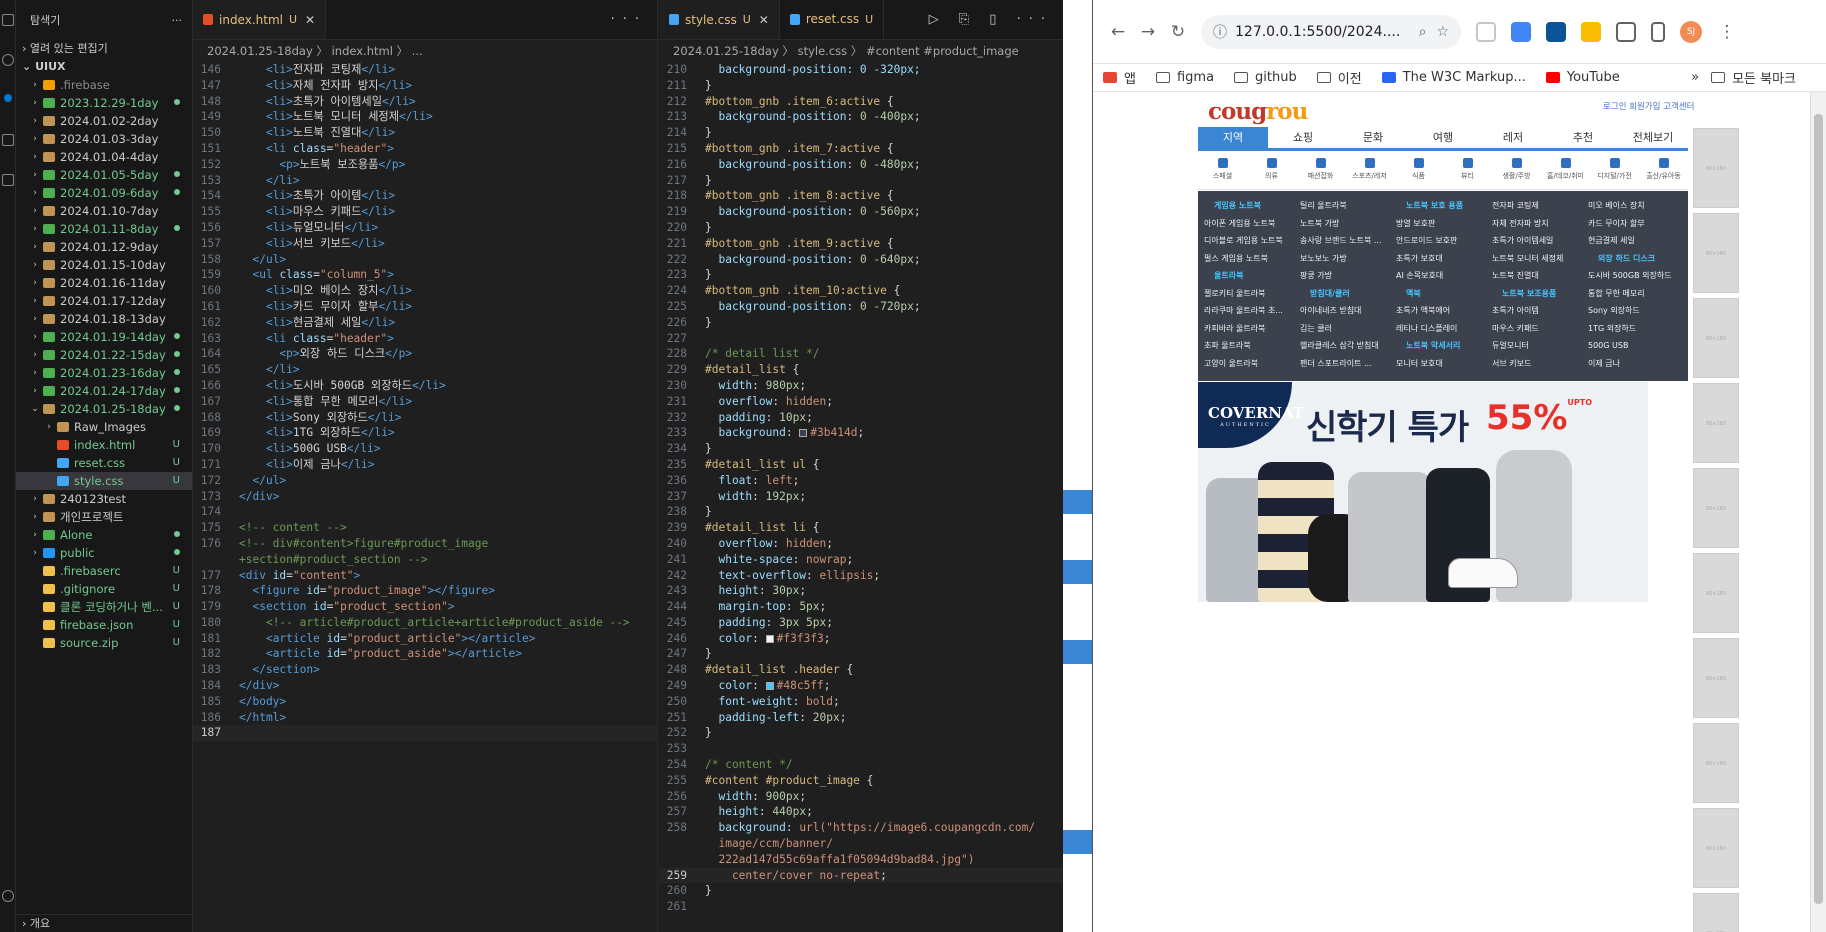 The image size is (1826, 932). I want to click on category-item: 뷰티, so click(1467, 171).